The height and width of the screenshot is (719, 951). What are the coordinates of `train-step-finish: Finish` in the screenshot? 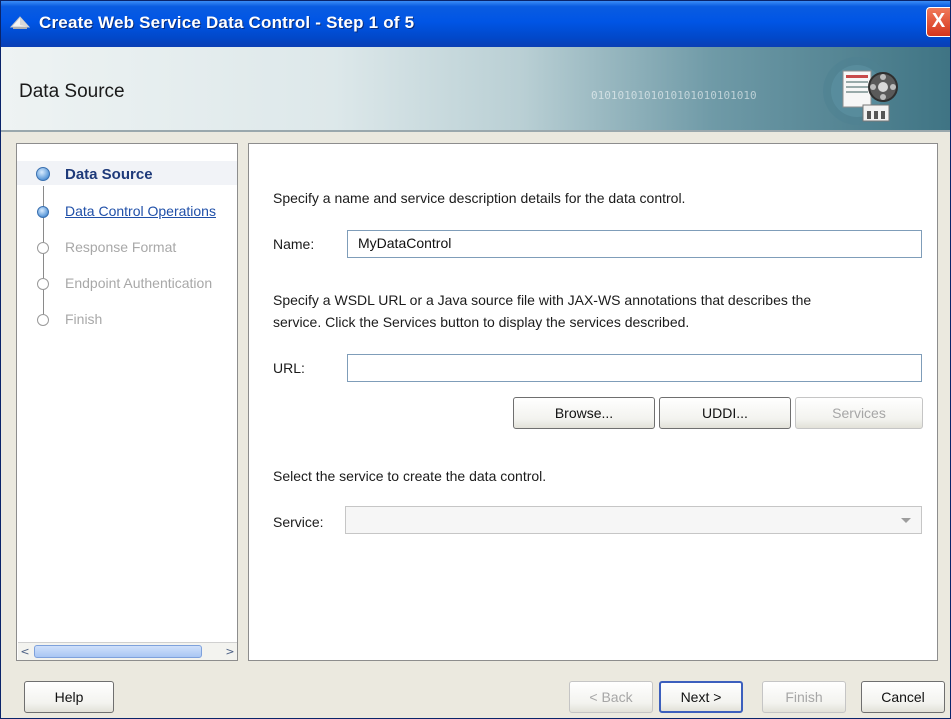 It's located at (84, 319).